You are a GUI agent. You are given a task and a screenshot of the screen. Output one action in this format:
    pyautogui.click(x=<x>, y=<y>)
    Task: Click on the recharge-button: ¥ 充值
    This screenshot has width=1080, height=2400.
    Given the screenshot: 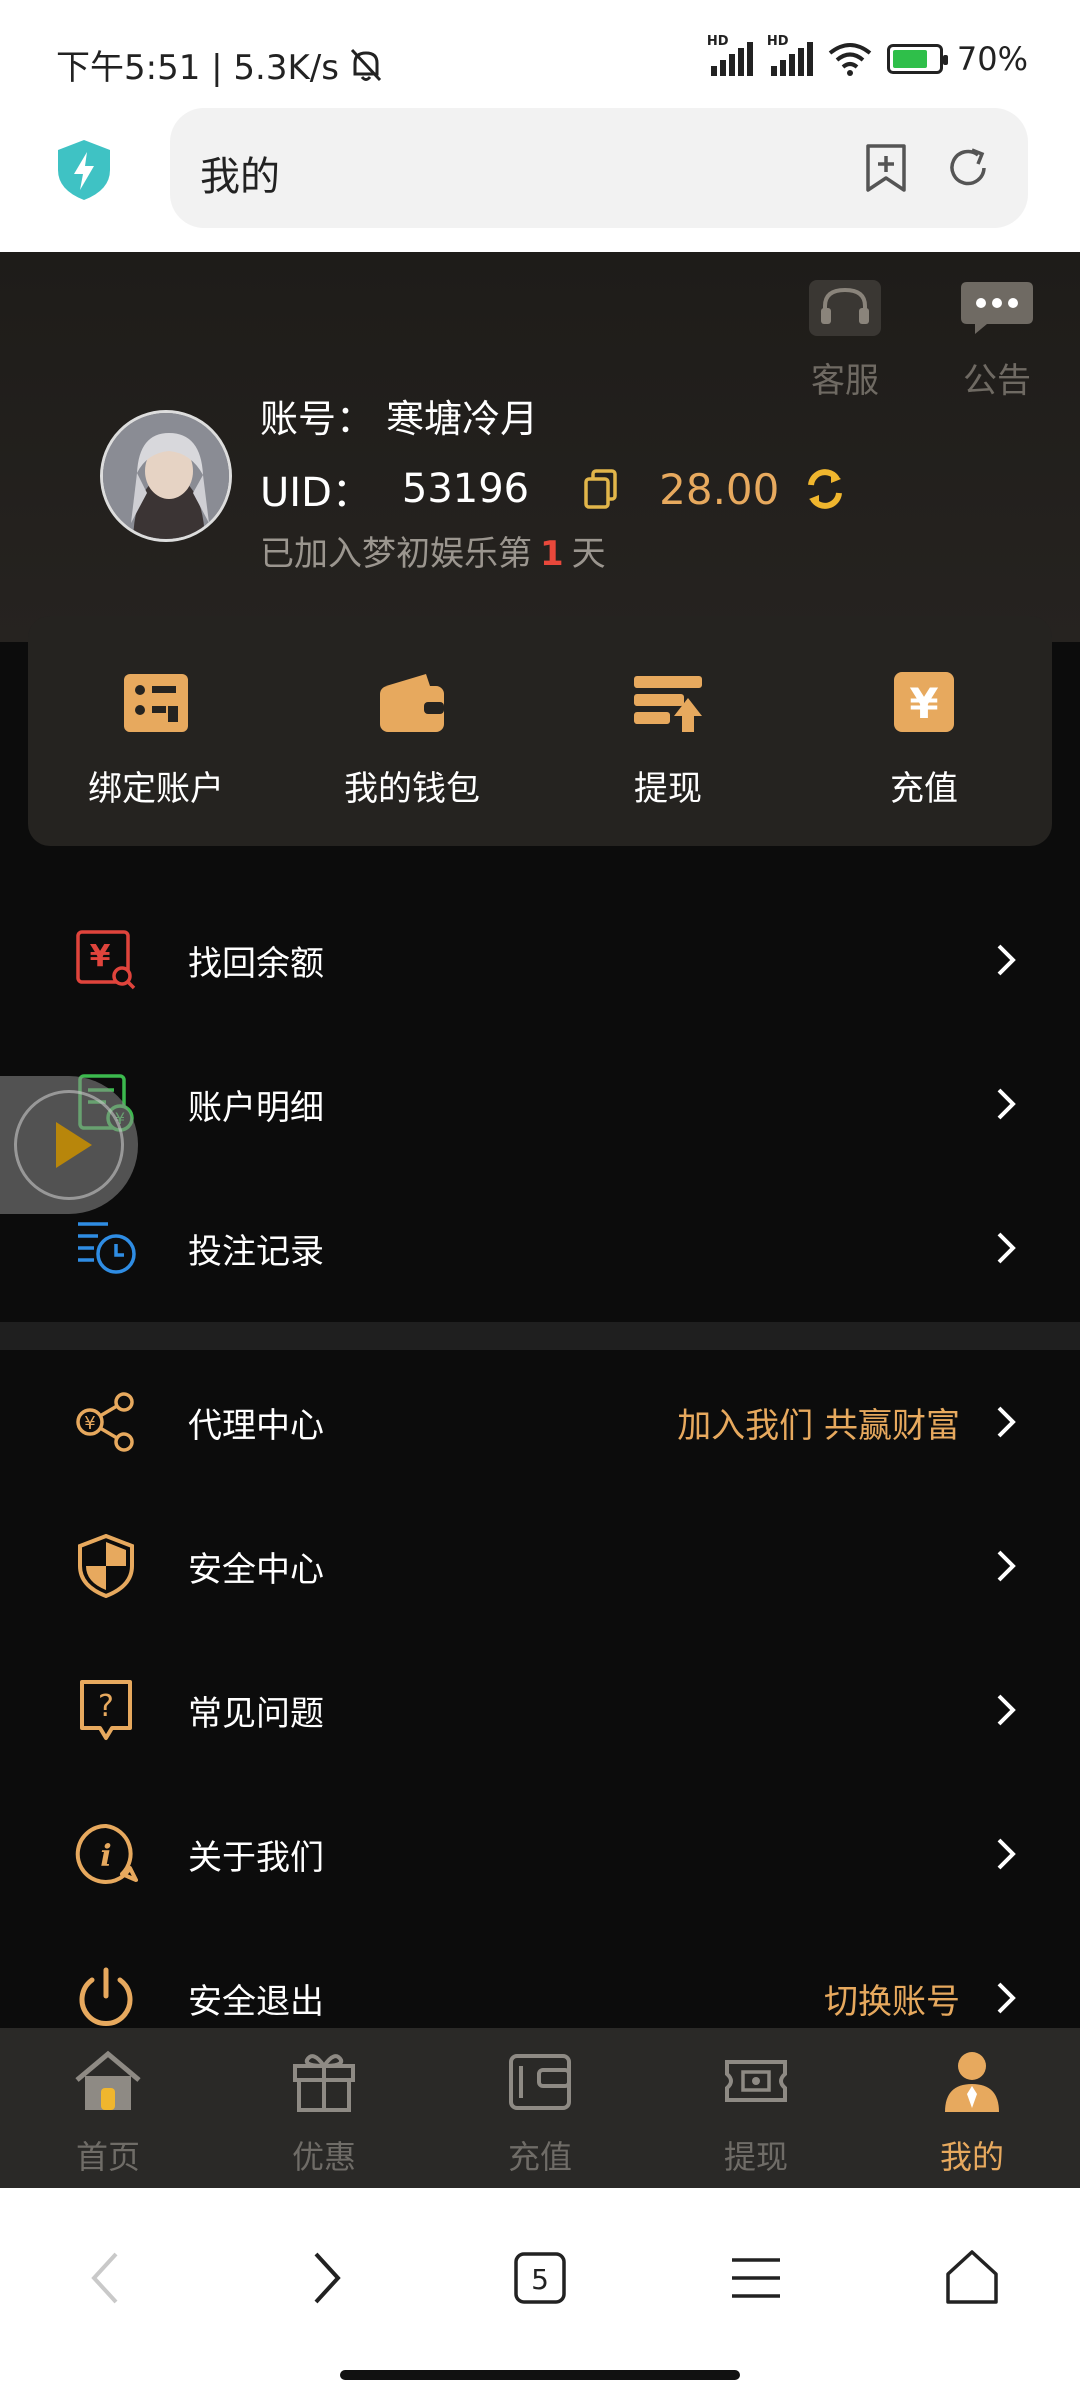 What is the action you would take?
    pyautogui.click(x=924, y=731)
    